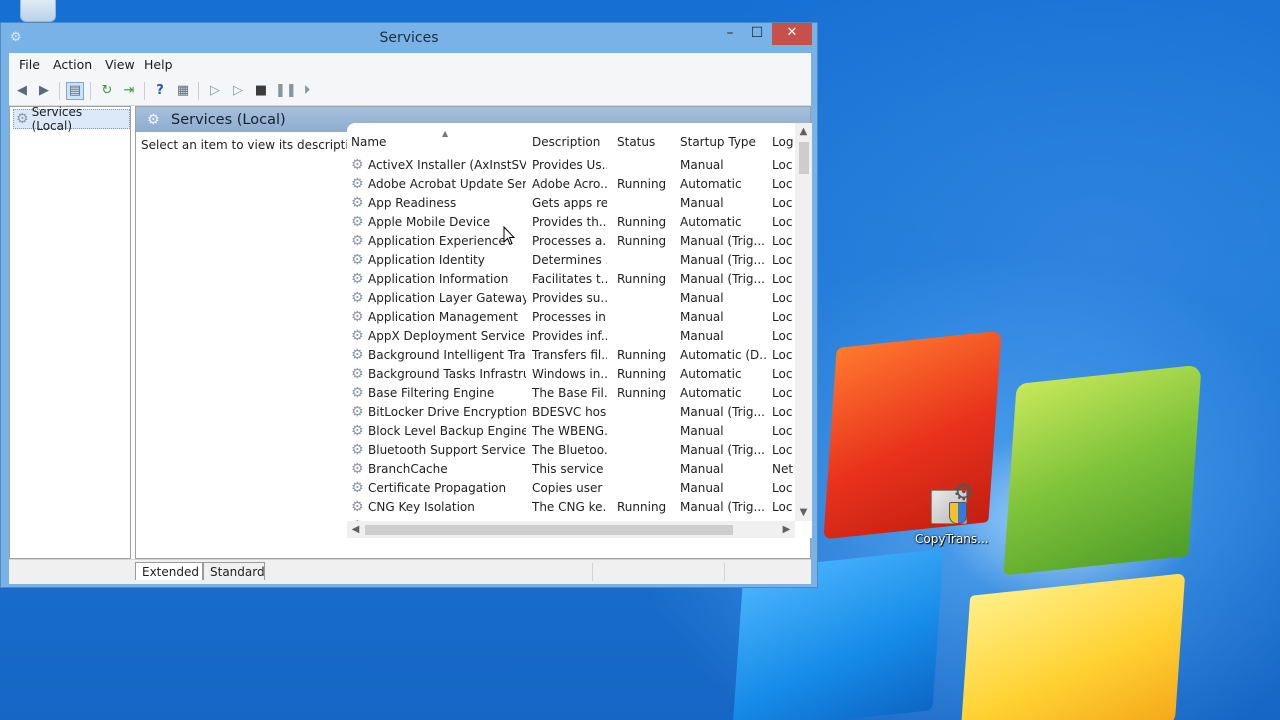 This screenshot has height=720, width=1280. I want to click on minimize-button: –, so click(730, 34).